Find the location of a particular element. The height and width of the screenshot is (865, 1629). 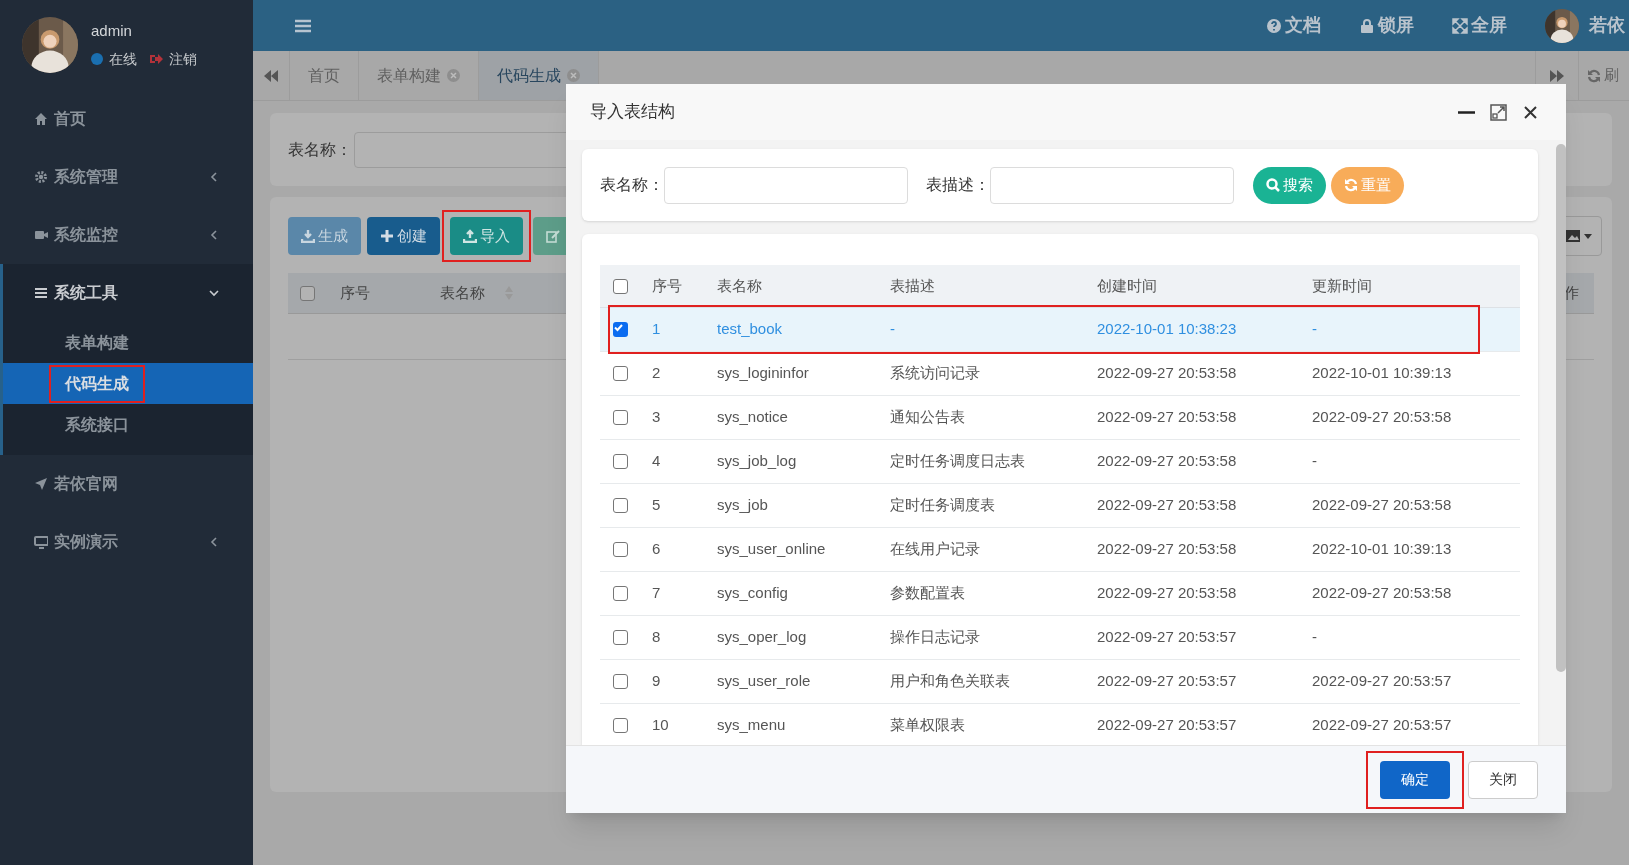

table-cell-text: 5 is located at coordinates (656, 505).